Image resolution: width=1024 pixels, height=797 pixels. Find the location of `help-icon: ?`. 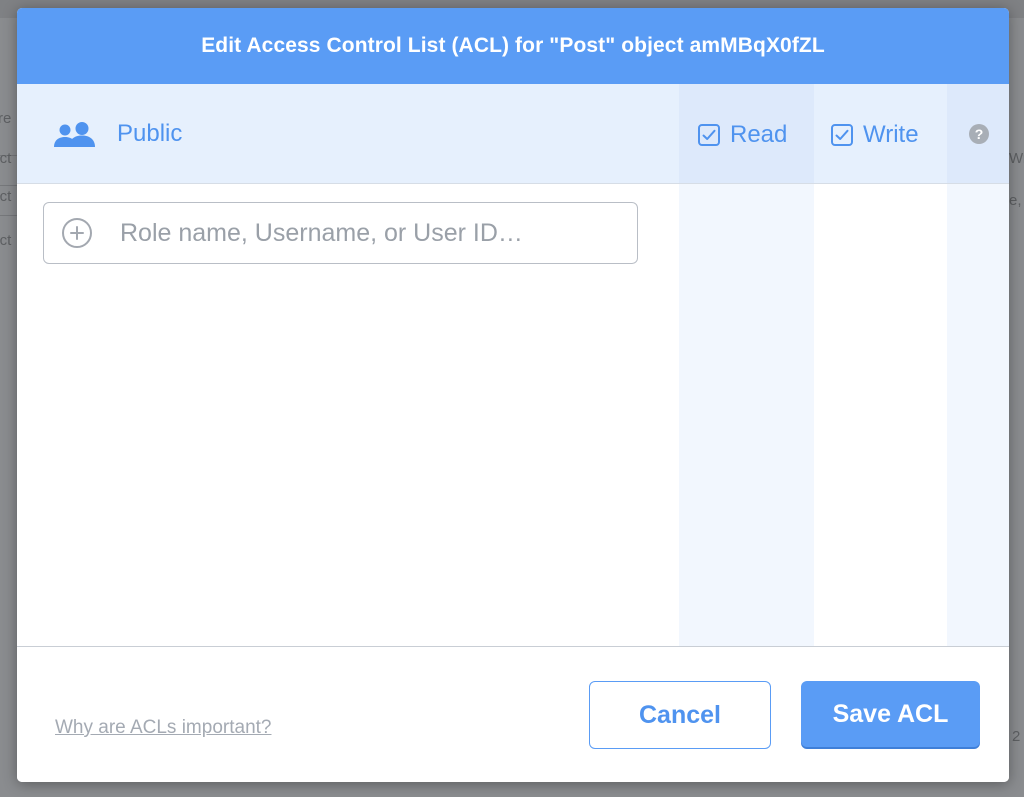

help-icon: ? is located at coordinates (979, 134).